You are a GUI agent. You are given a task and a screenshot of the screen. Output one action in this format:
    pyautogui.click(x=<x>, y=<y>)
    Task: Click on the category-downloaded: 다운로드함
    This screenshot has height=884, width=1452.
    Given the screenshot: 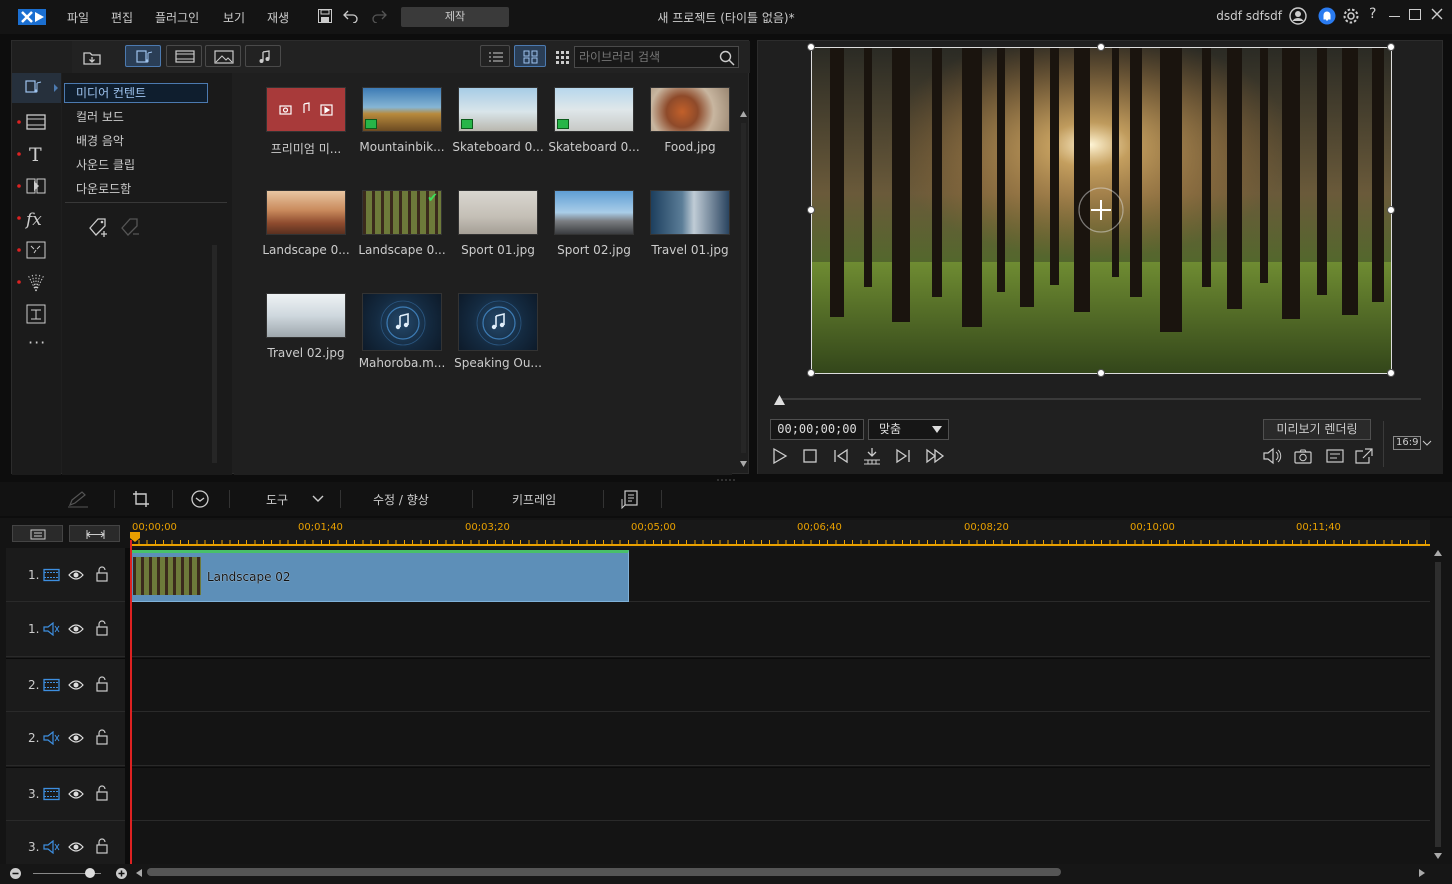 What is the action you would take?
    pyautogui.click(x=103, y=188)
    